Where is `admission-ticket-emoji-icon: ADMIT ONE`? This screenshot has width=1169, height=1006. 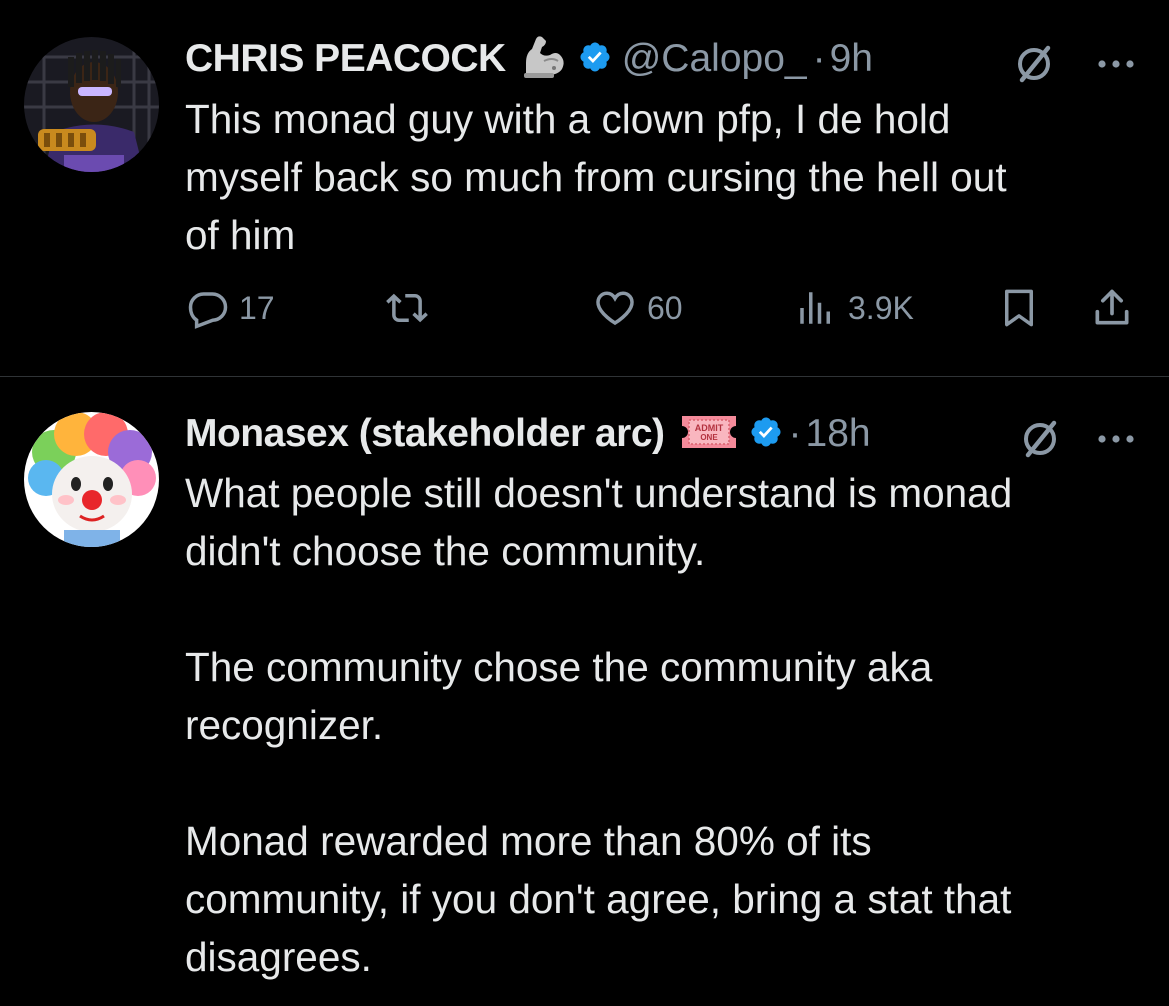
admission-ticket-emoji-icon: ADMIT ONE is located at coordinates (709, 434).